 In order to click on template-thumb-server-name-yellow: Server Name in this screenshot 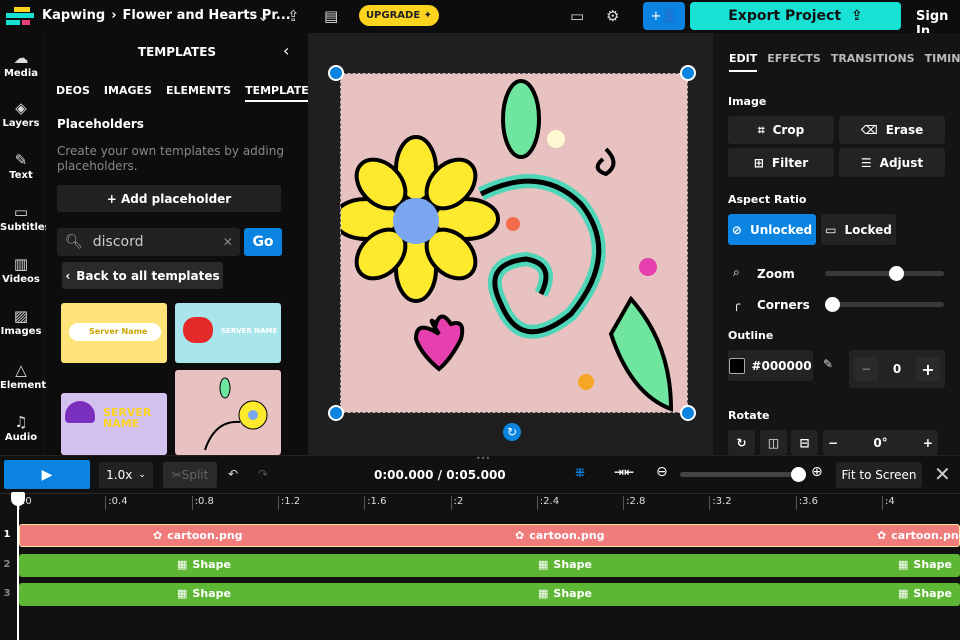, I will do `click(114, 333)`.